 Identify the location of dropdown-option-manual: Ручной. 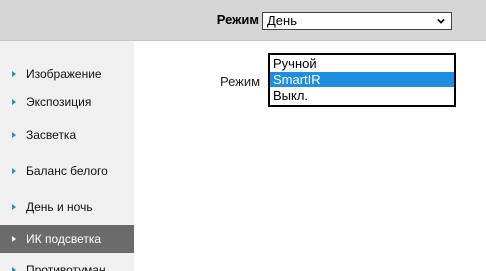
(362, 63).